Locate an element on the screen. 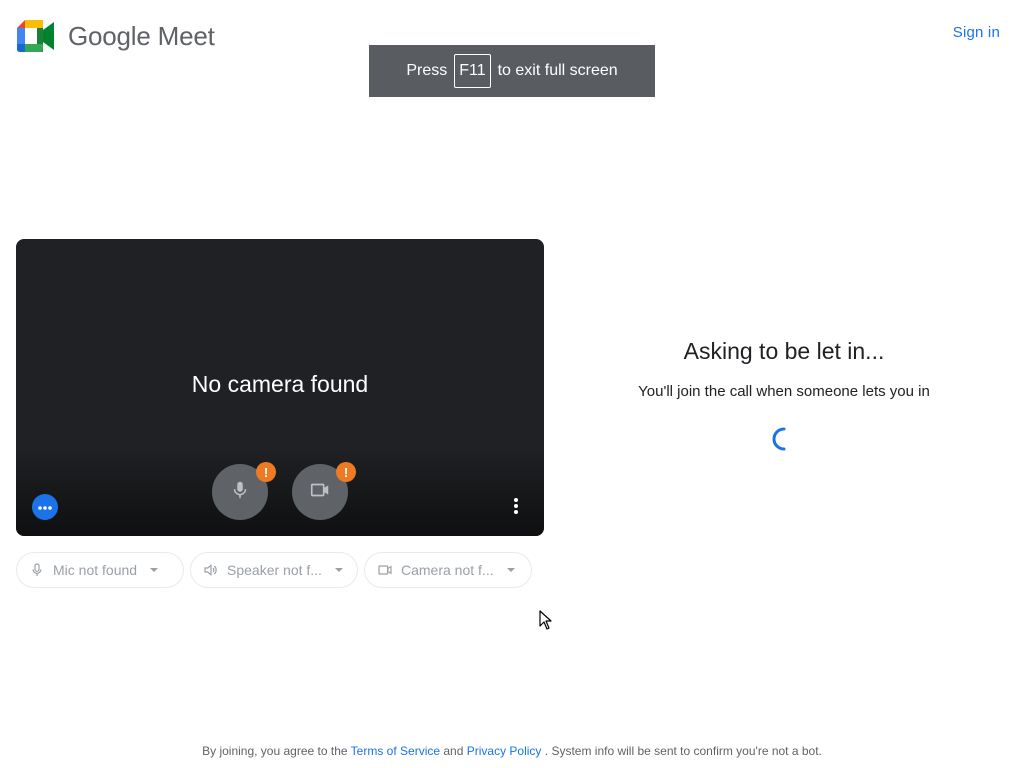 The image size is (1024, 768). more-vert-icon is located at coordinates (516, 508).